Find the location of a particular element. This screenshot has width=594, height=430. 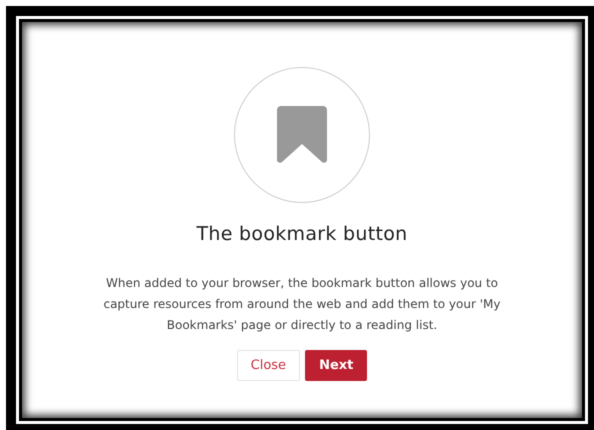

bookmark-icon is located at coordinates (302, 135).